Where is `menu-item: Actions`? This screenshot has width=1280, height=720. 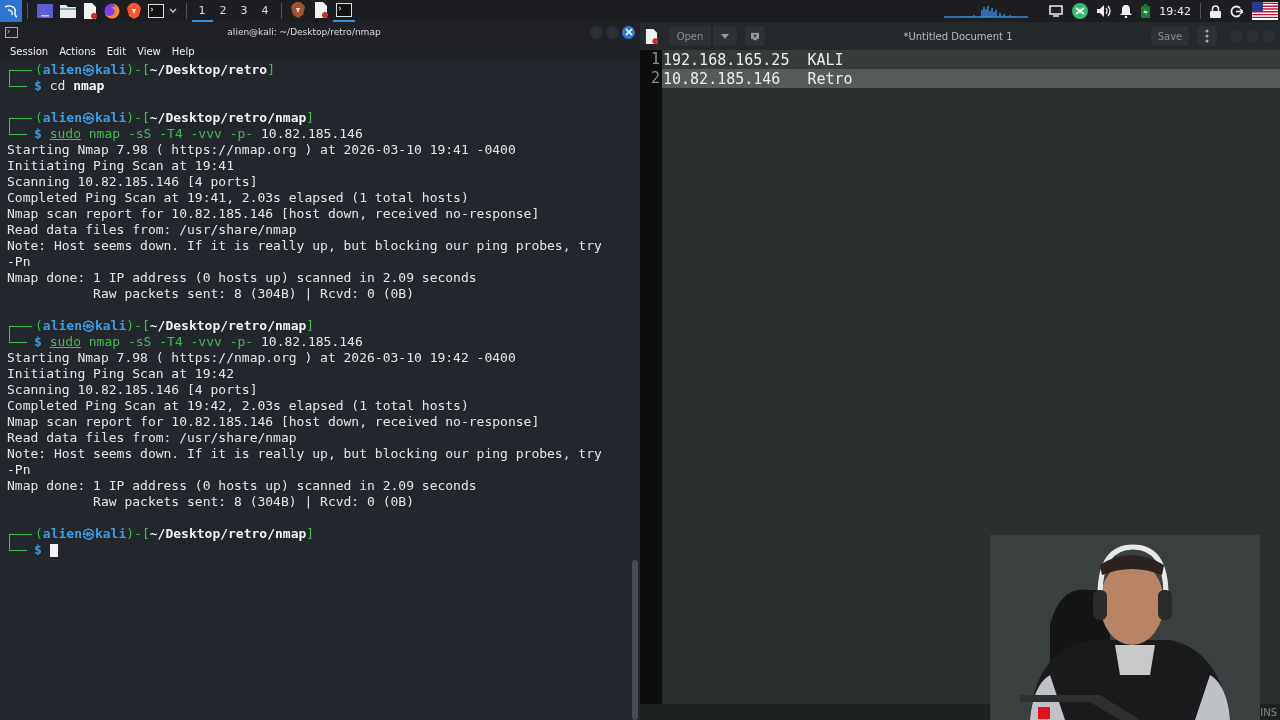 menu-item: Actions is located at coordinates (76, 51).